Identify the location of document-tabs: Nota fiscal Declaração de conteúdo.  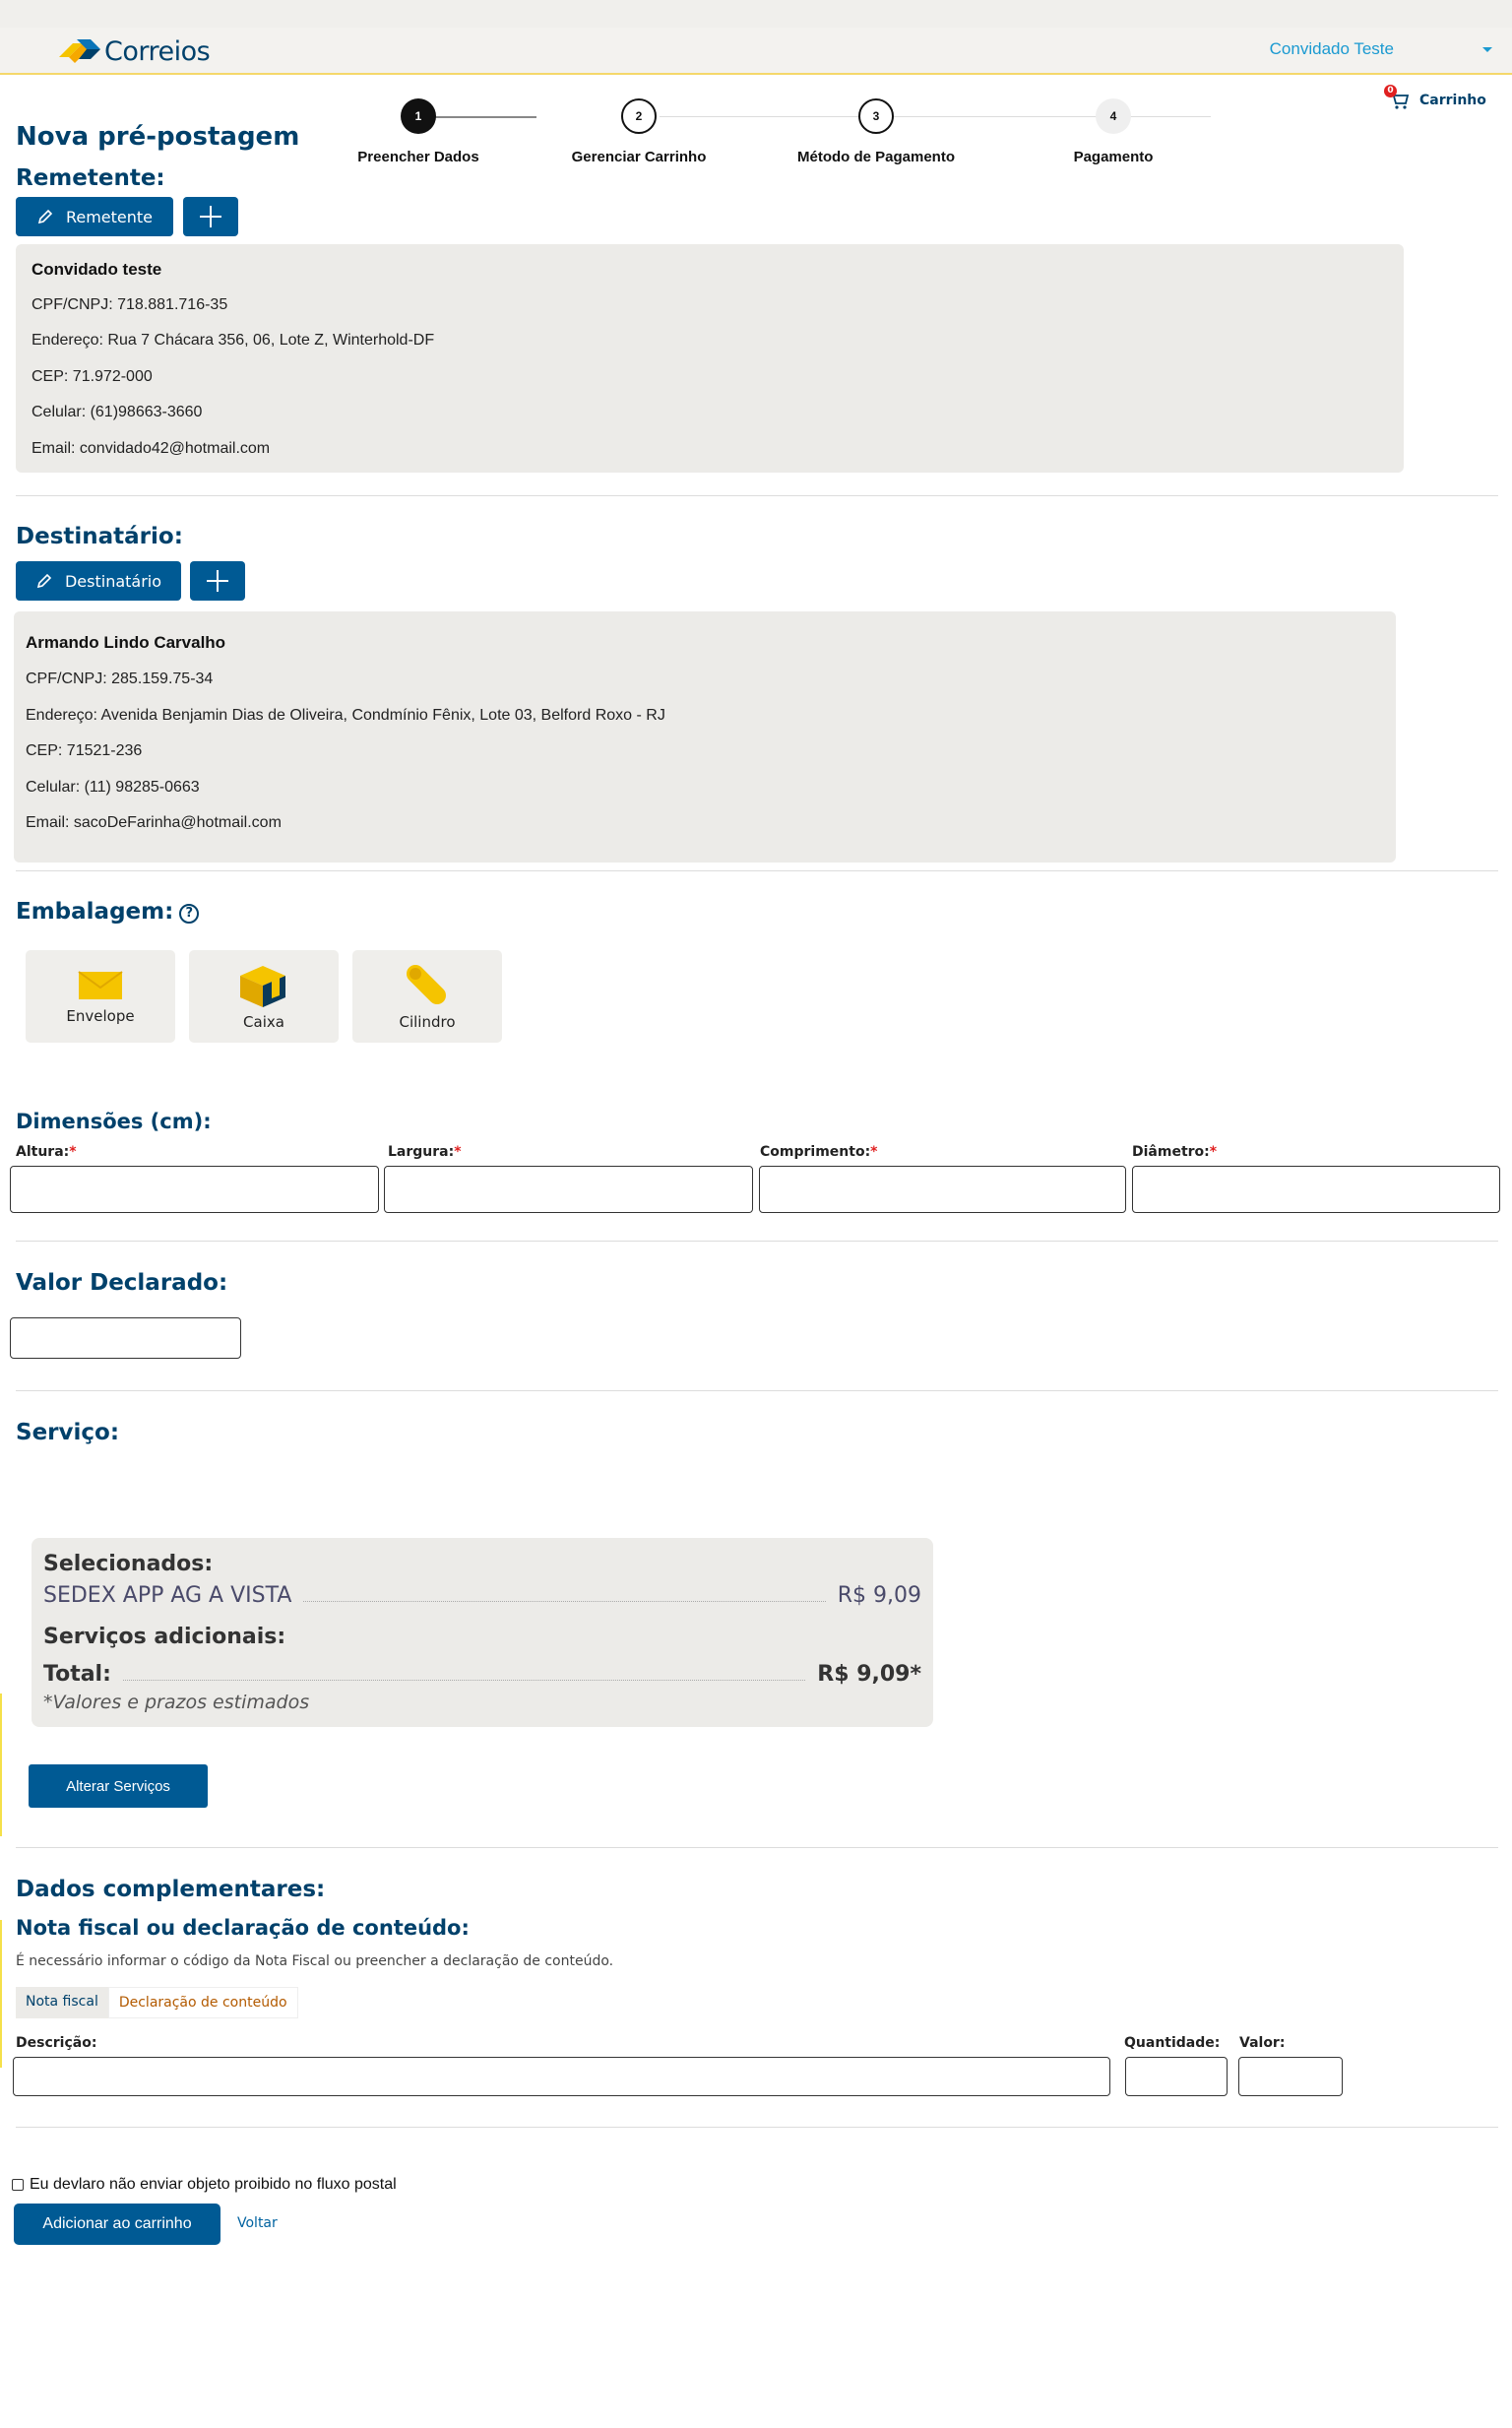
(157, 2002).